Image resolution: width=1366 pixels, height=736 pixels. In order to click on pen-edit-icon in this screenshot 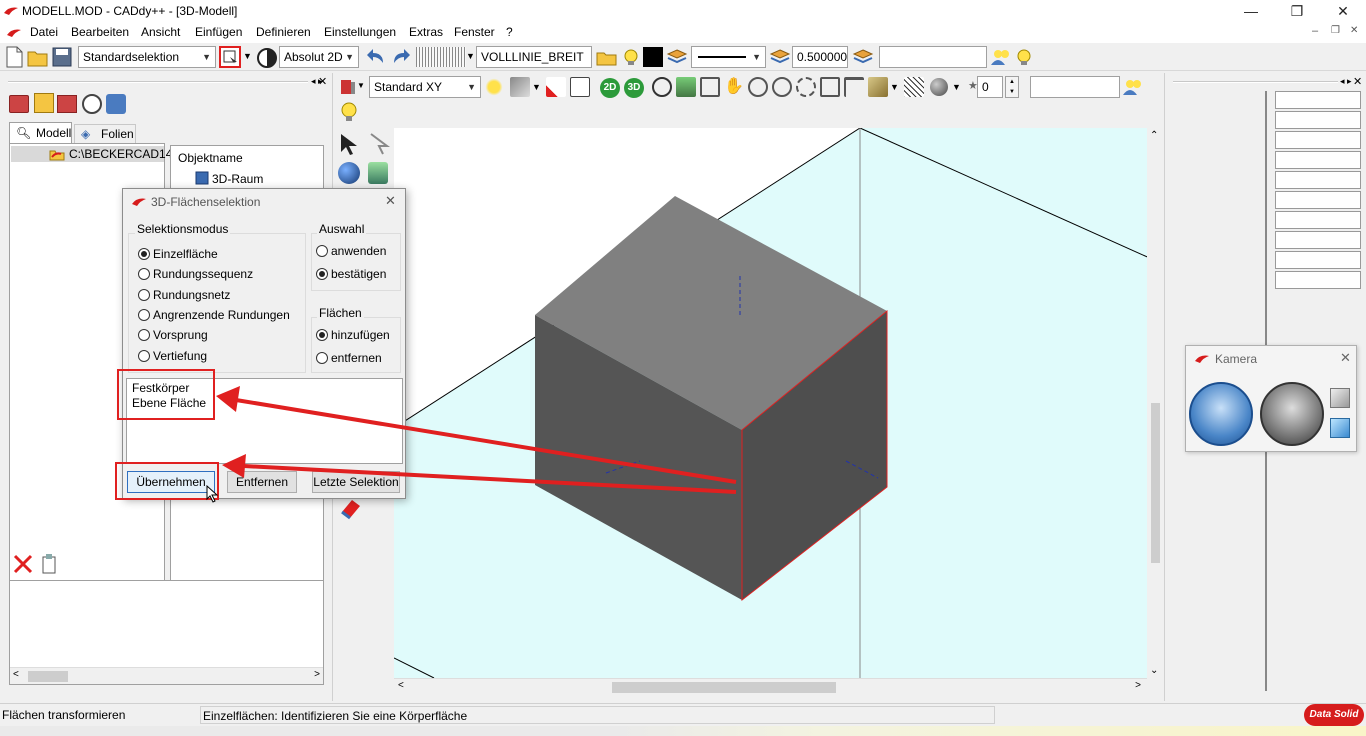, I will do `click(556, 87)`.